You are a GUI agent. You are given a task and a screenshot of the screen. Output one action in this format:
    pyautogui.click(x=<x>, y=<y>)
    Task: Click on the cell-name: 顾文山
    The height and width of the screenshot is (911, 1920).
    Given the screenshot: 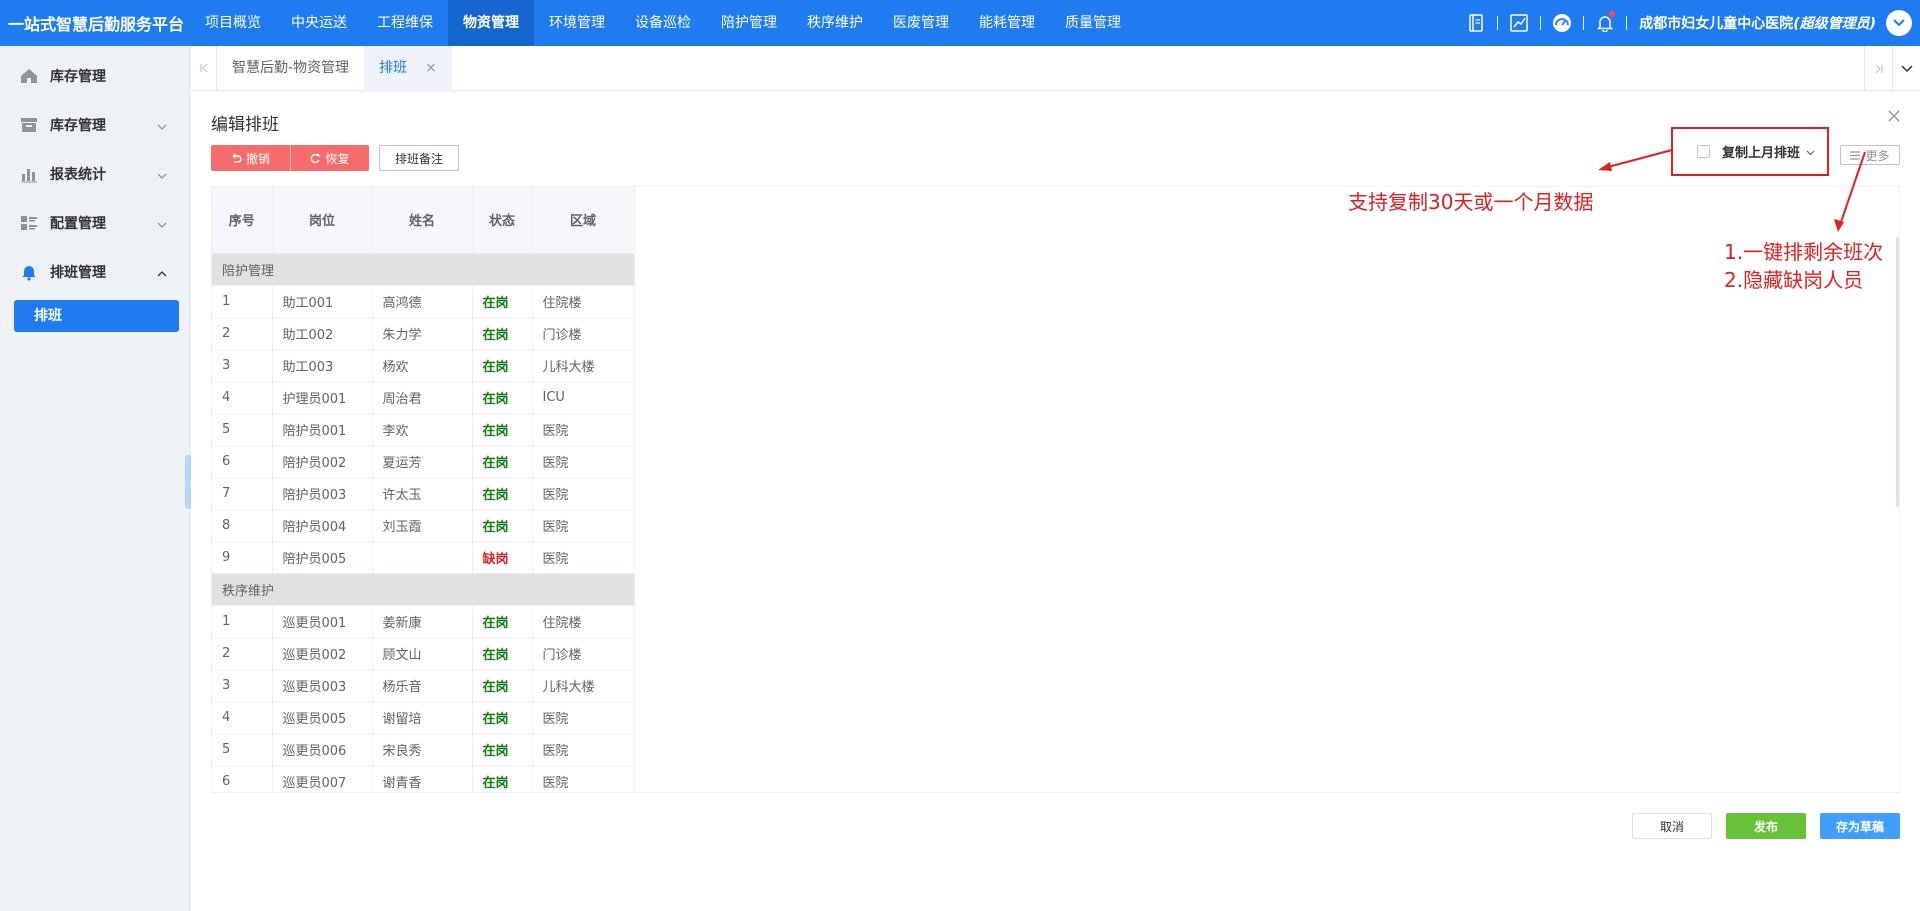 What is the action you would take?
    pyautogui.click(x=422, y=653)
    